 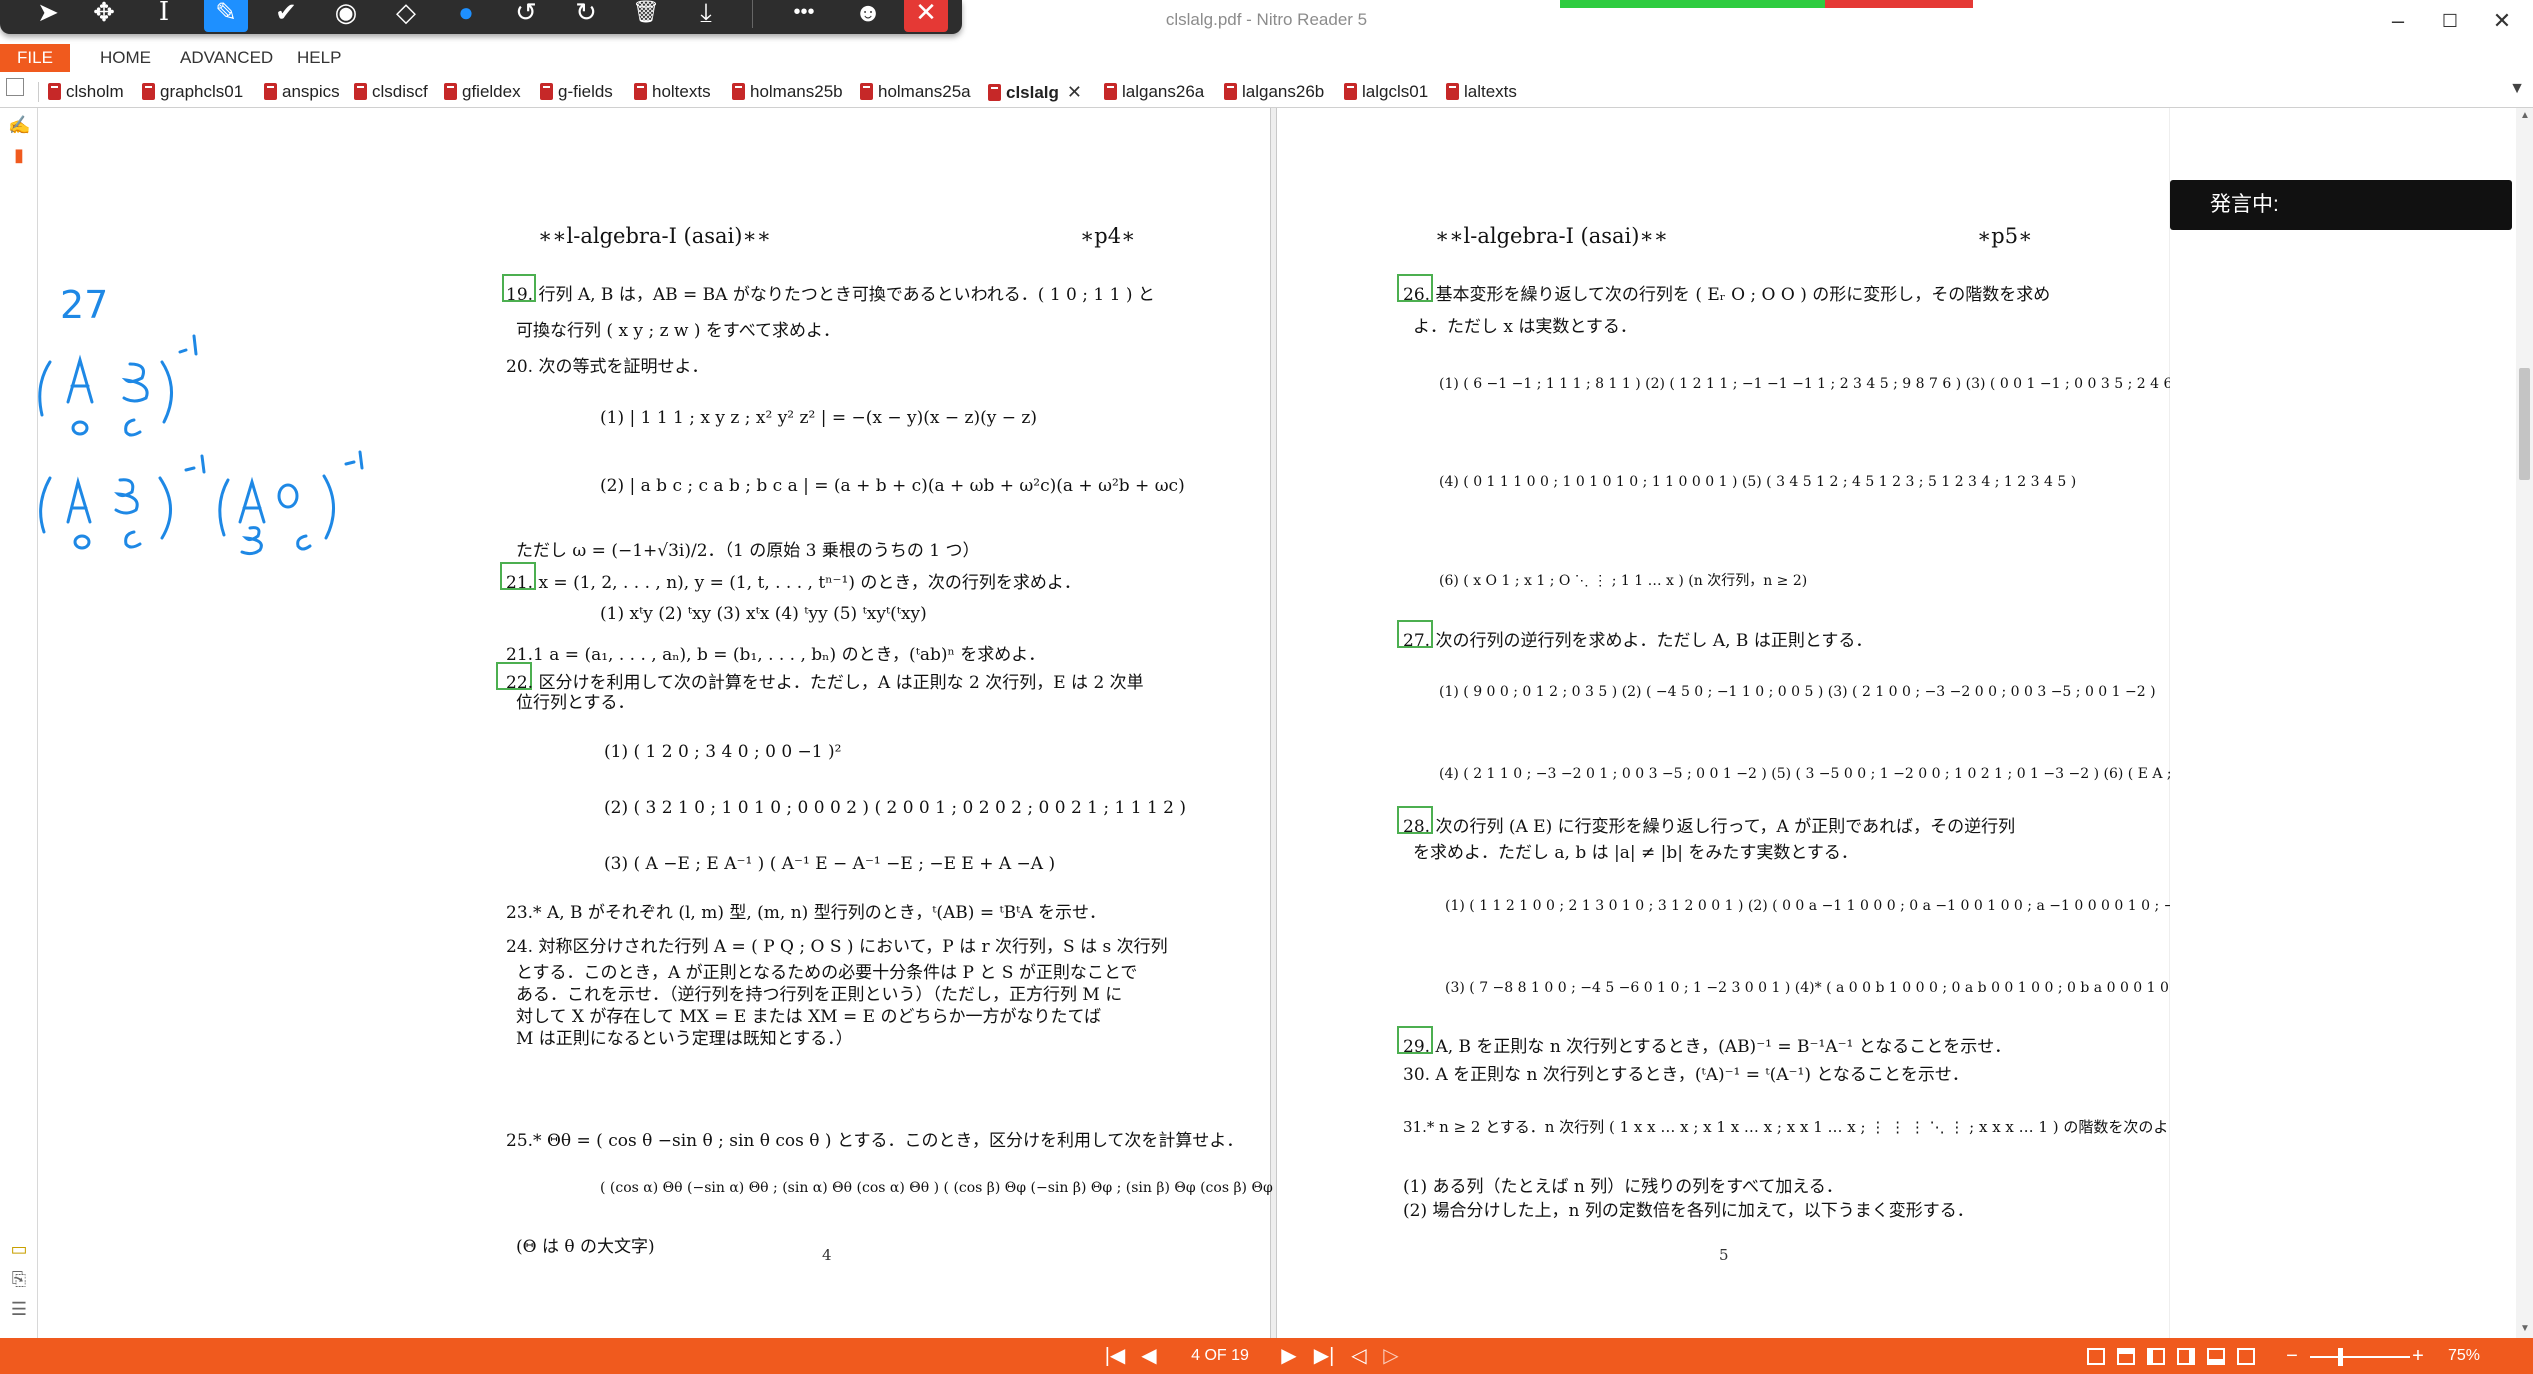 I want to click on next-page-button: ▶, so click(x=1289, y=1356).